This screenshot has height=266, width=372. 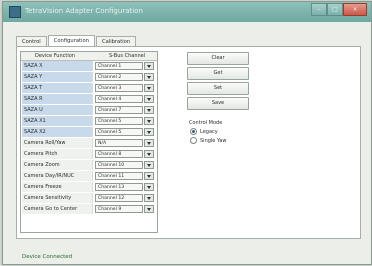 I want to click on channel-select: Channel 12, so click(x=119, y=198).